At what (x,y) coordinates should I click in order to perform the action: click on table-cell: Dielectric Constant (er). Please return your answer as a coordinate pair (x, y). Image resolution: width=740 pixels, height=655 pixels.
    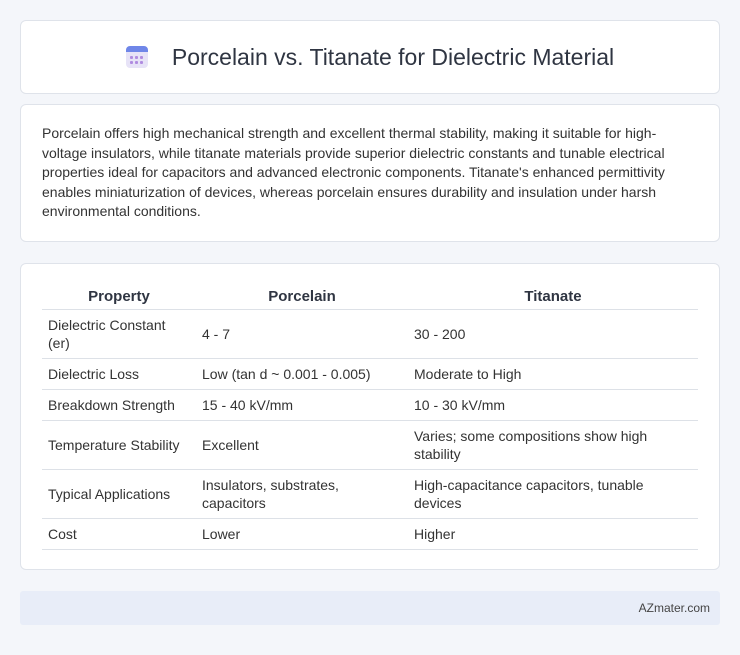
    Looking at the image, I should click on (119, 334).